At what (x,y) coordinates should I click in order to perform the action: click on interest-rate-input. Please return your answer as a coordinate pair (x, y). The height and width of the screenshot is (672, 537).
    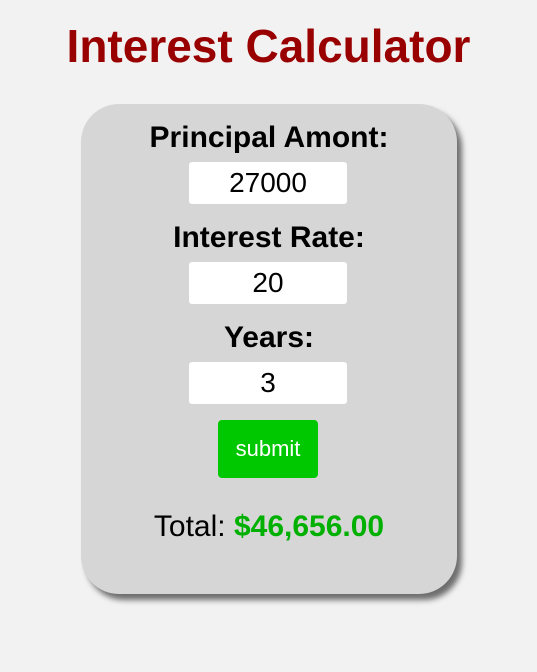
    Looking at the image, I should click on (268, 283).